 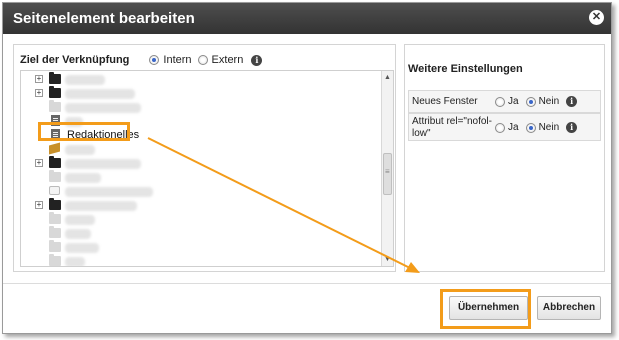 What do you see at coordinates (54, 190) in the screenshot?
I see `page-icon` at bounding box center [54, 190].